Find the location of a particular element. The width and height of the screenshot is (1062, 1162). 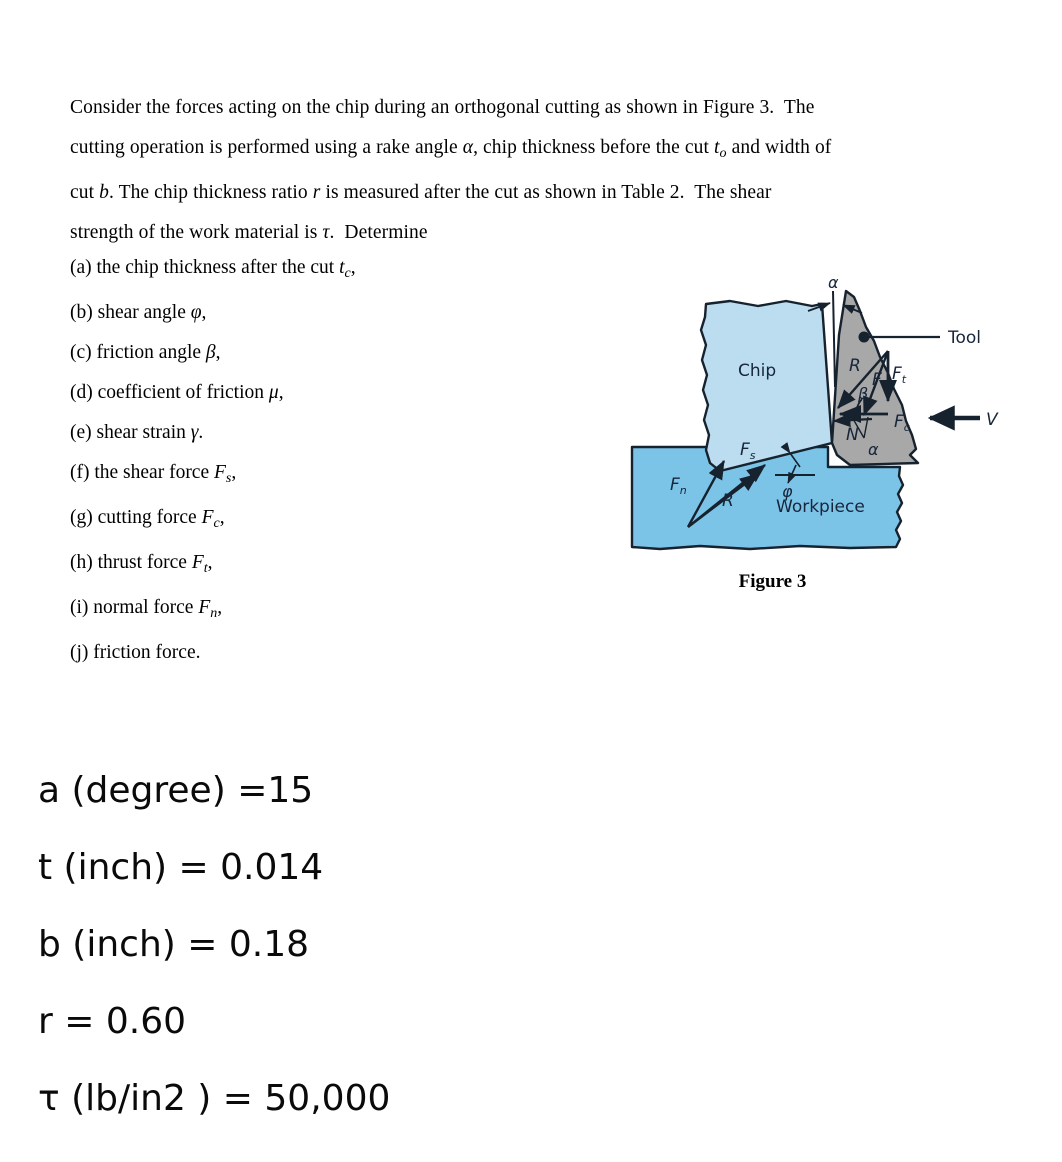

label-beta: β is located at coordinates (862, 393).